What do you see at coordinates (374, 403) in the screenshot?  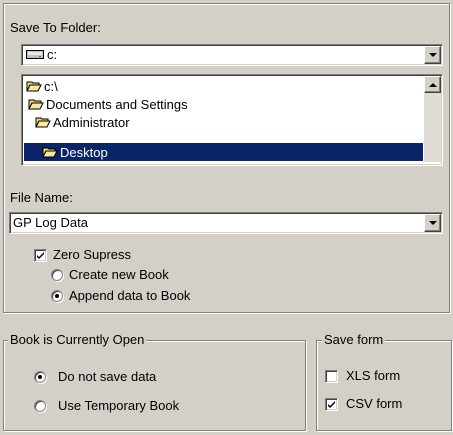 I see `csv-form-label: CSV form` at bounding box center [374, 403].